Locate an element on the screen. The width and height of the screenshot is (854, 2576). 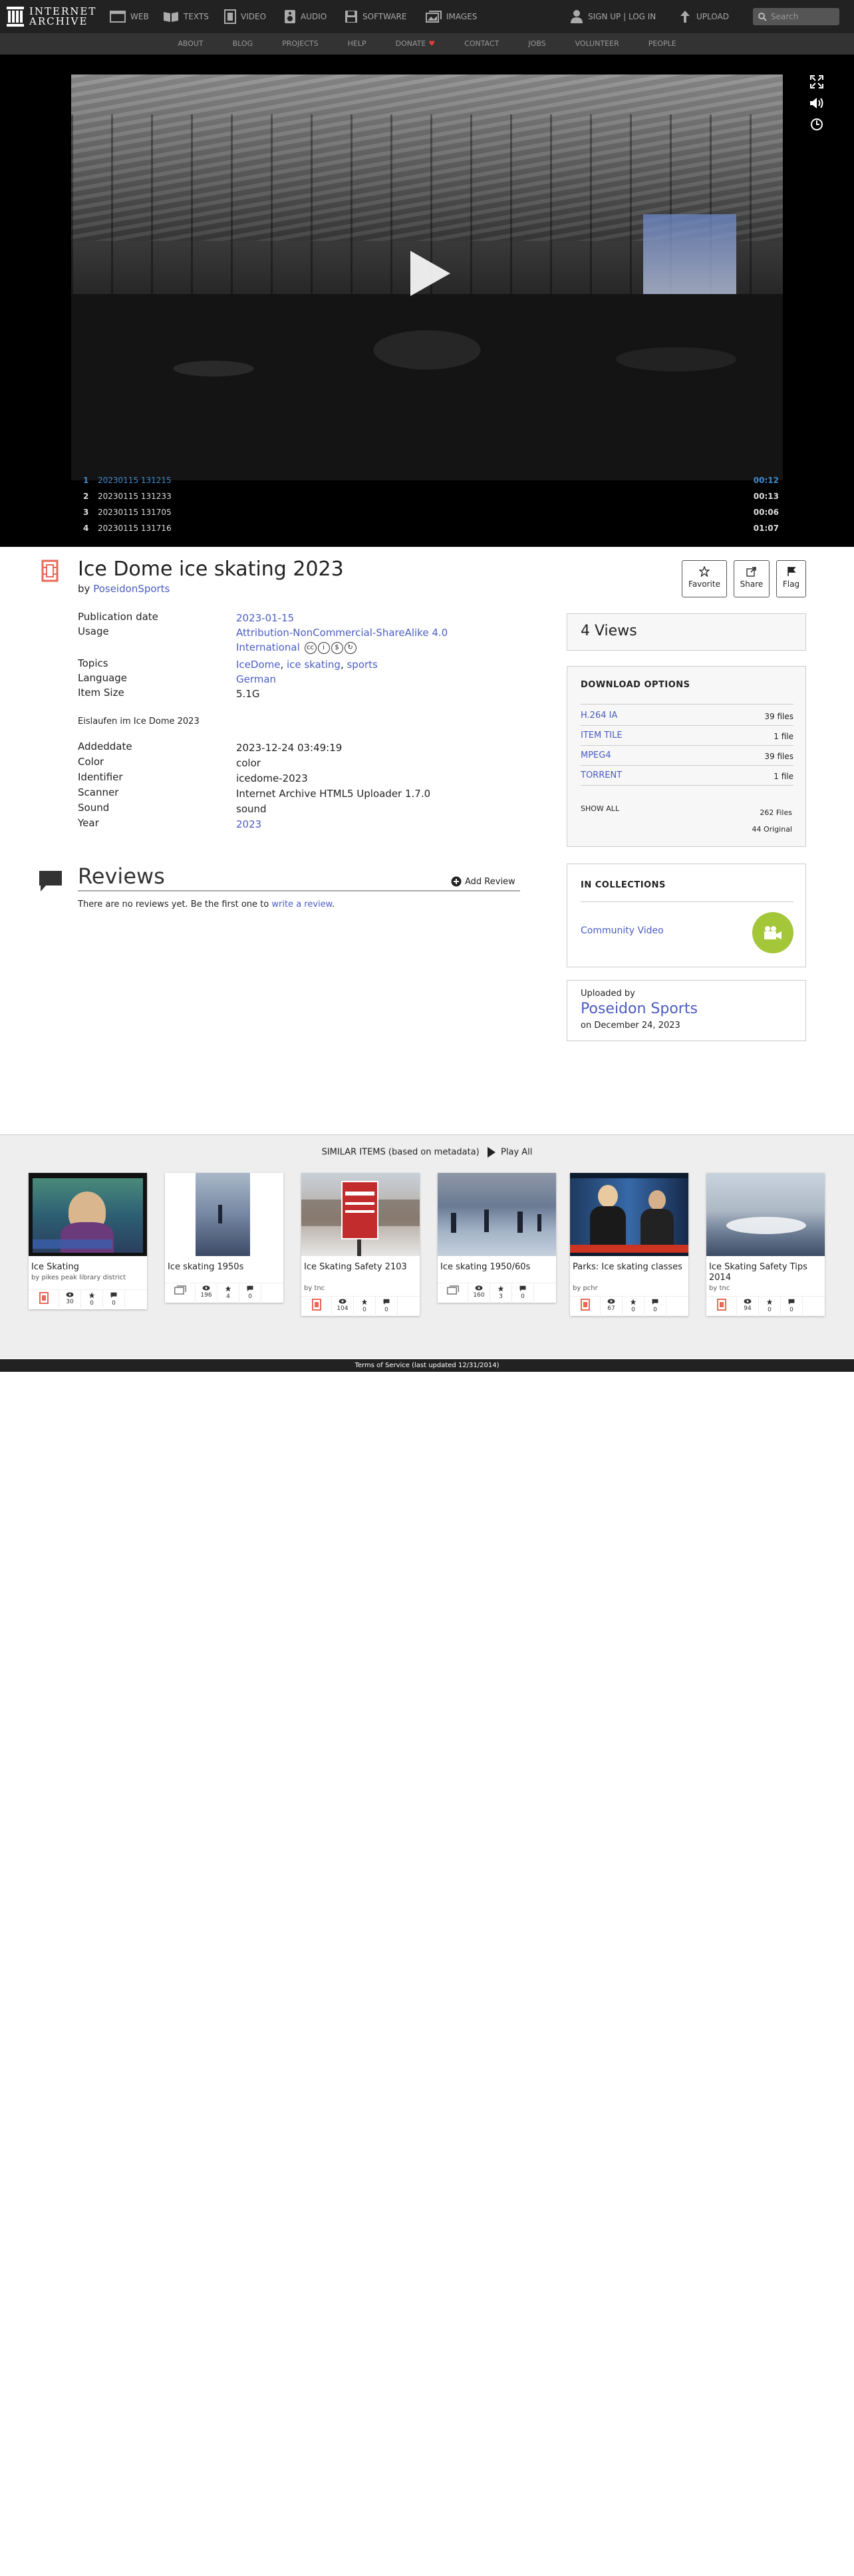
favorite-button: Favorite is located at coordinates (704, 578).